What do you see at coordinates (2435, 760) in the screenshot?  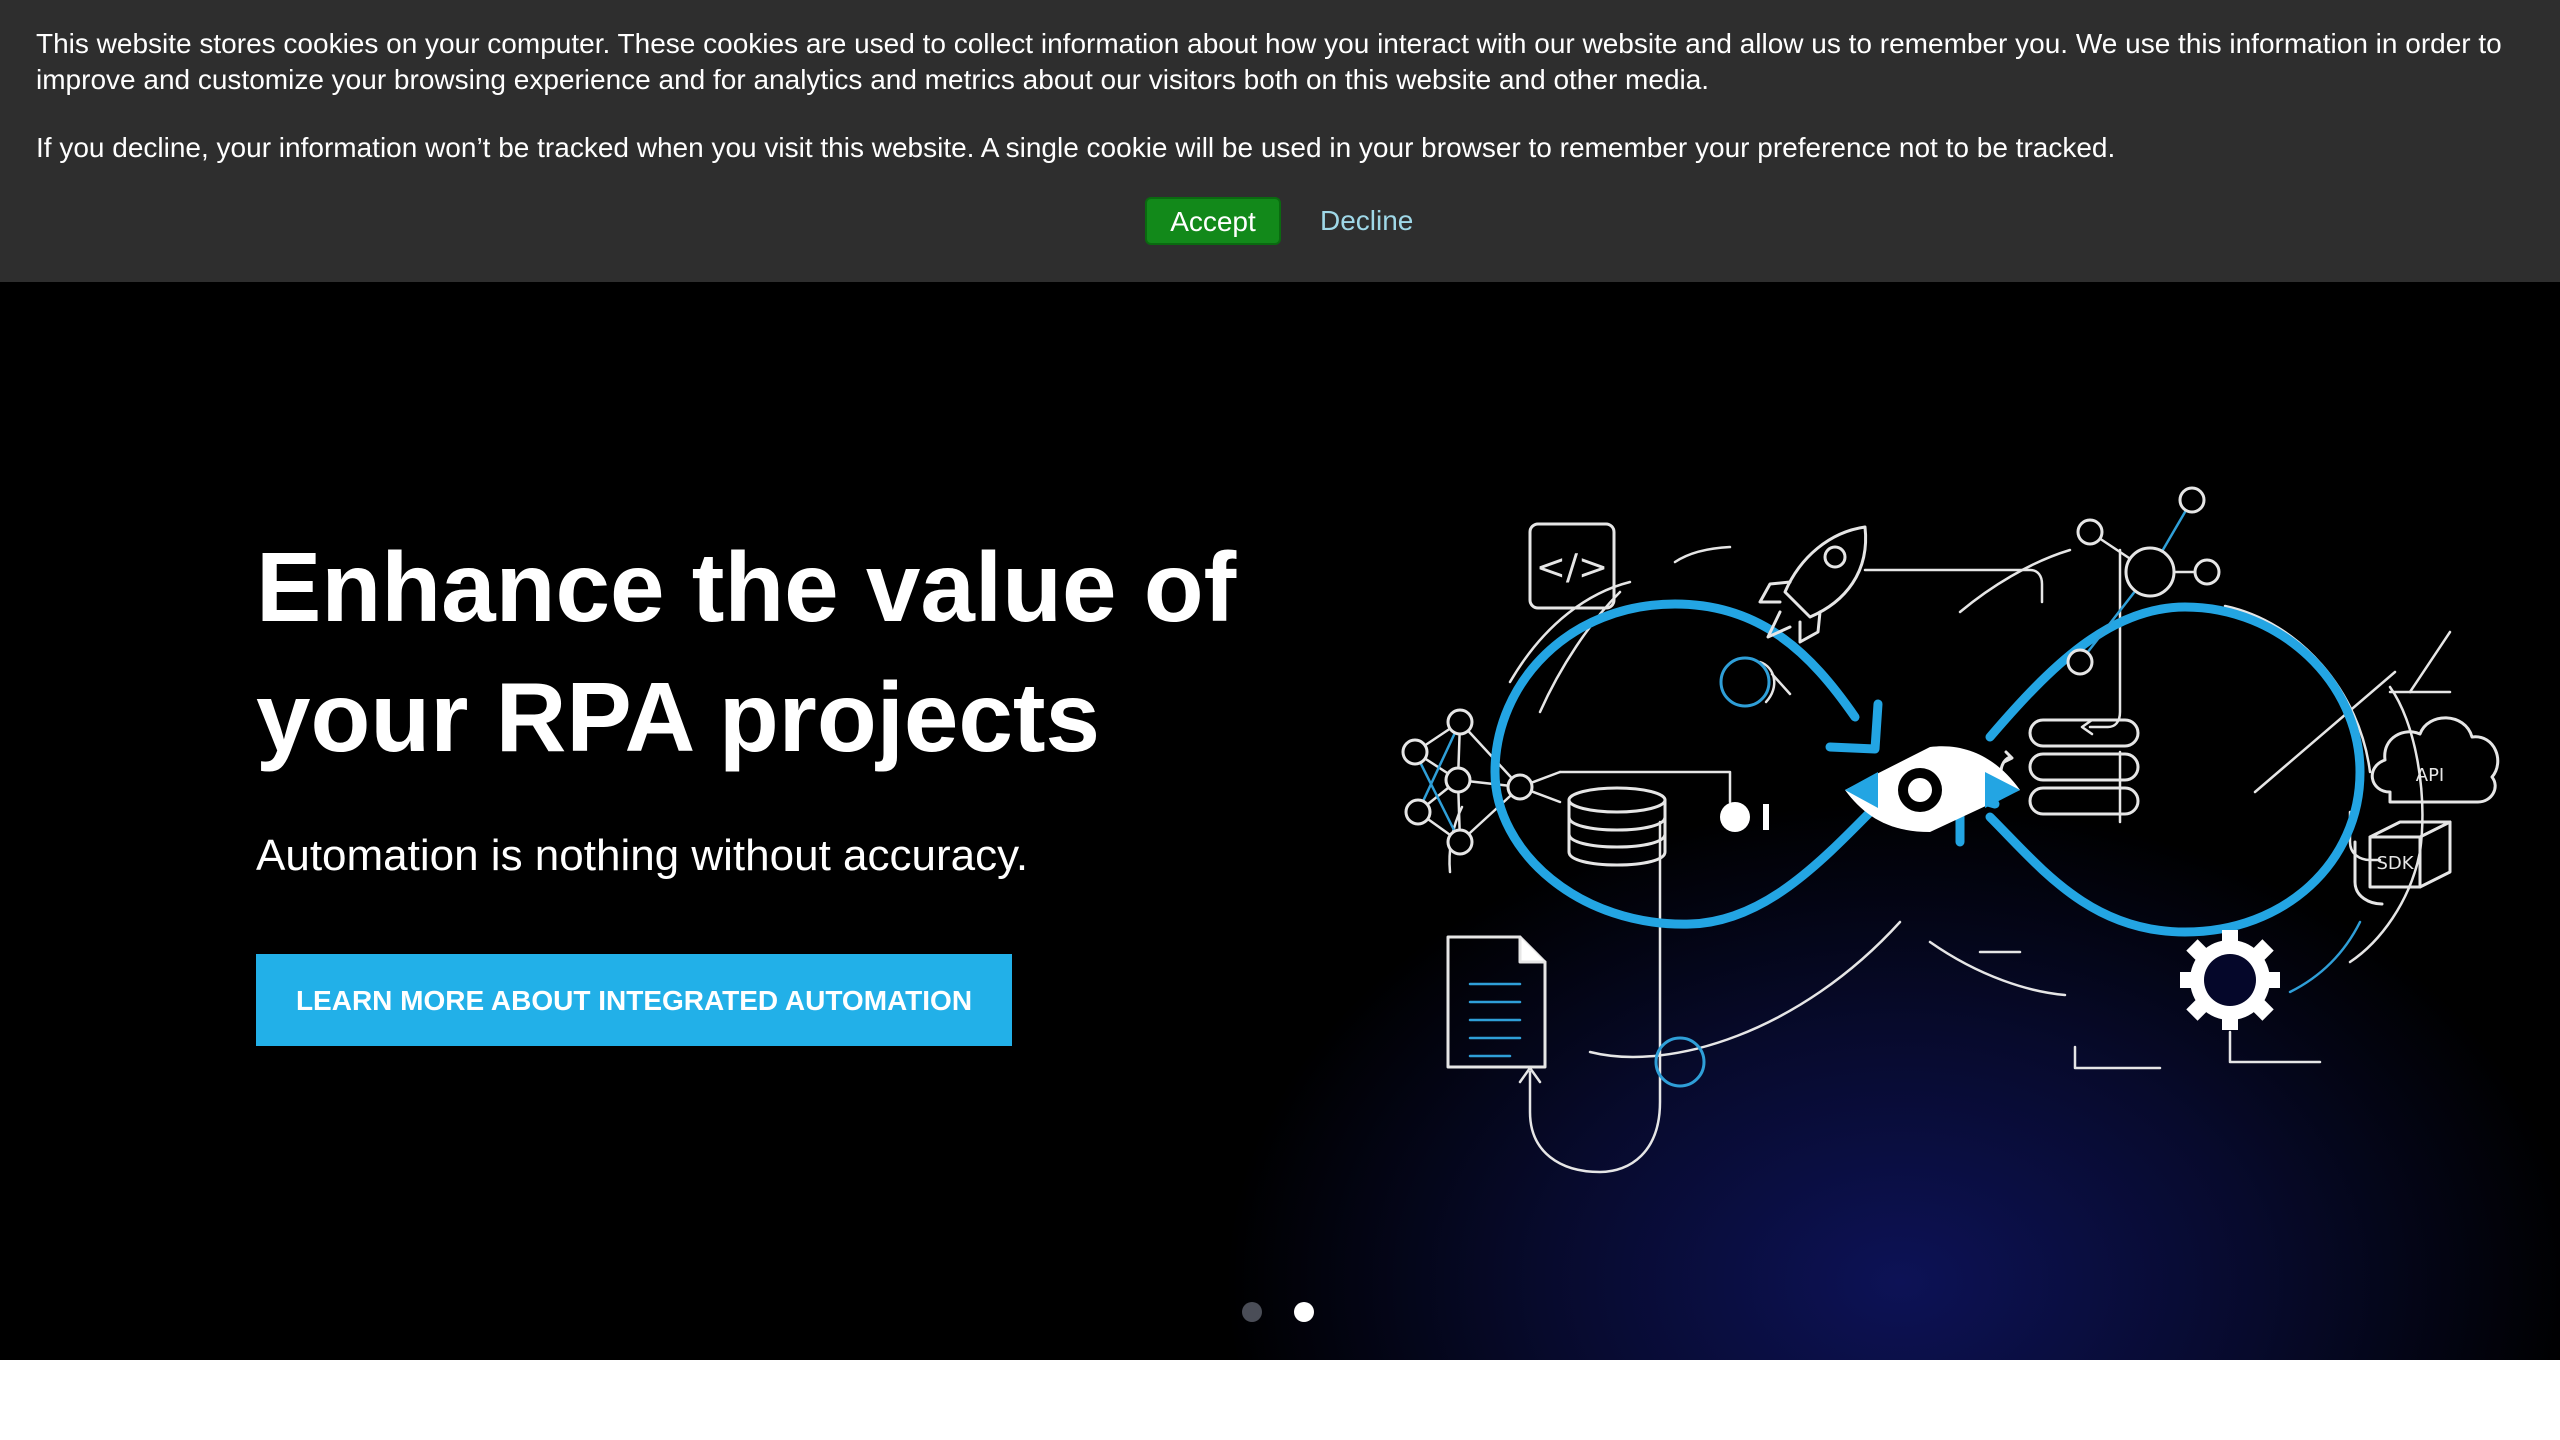 I see `cloud-icon: API` at bounding box center [2435, 760].